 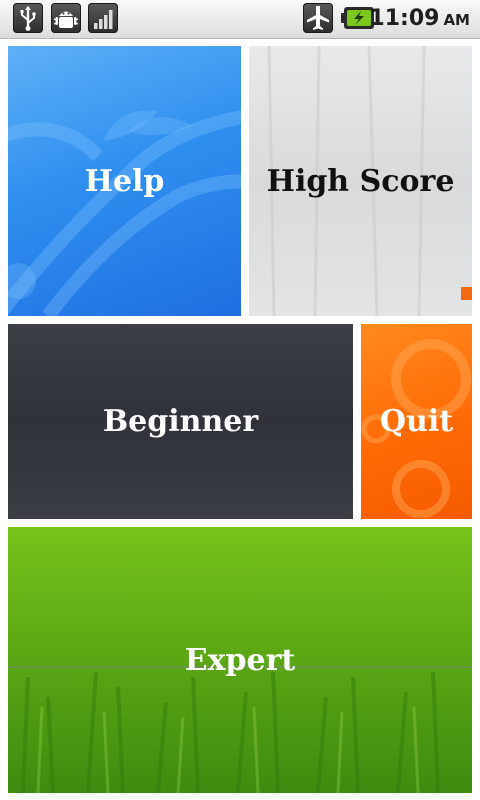 I want to click on airplane-mode-icon, so click(x=318, y=18).